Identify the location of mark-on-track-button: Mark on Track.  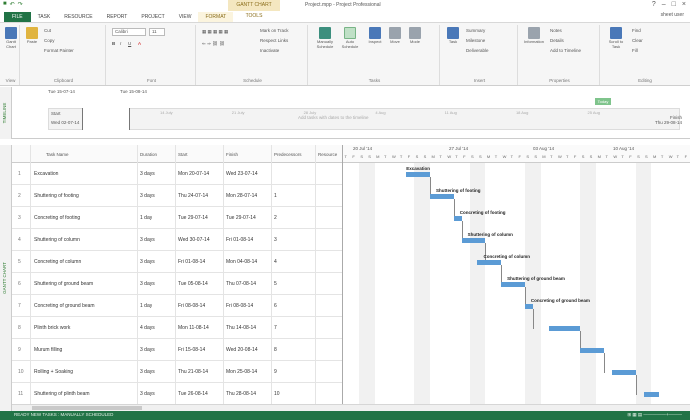
(274, 30).